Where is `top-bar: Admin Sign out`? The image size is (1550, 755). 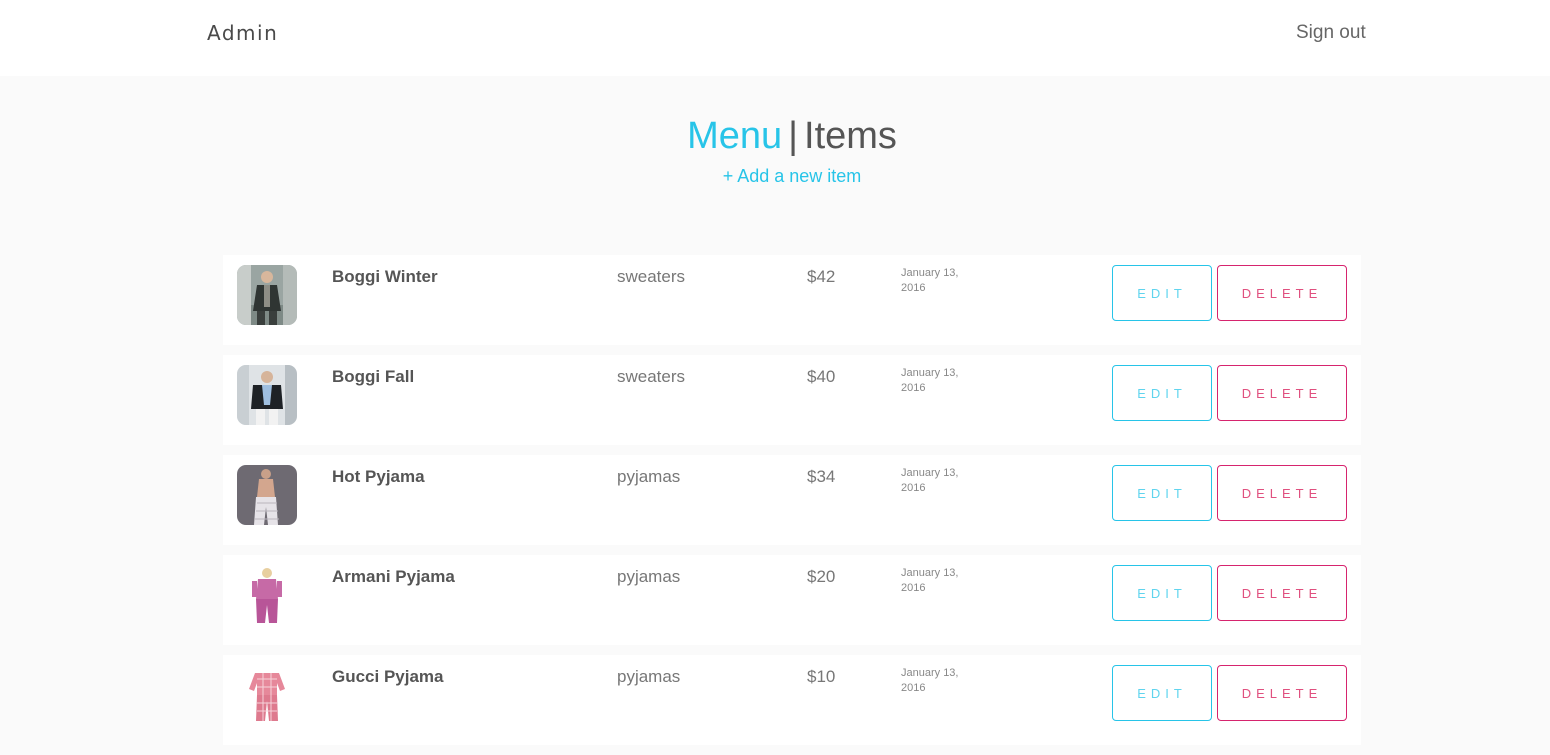 top-bar: Admin Sign out is located at coordinates (775, 38).